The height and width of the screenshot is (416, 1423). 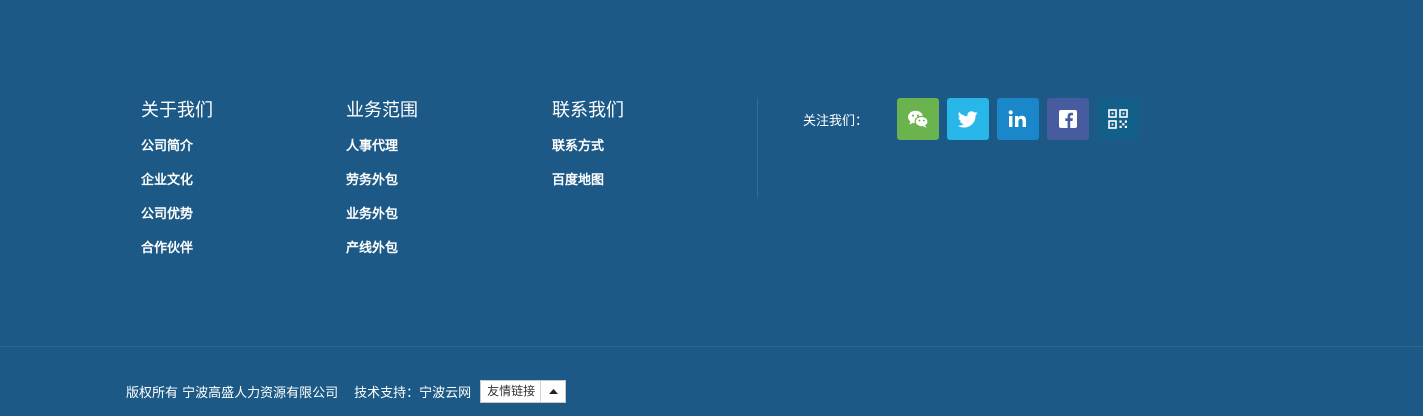 What do you see at coordinates (372, 180) in the screenshot?
I see `link-labor-outsourcing: 劳务外包` at bounding box center [372, 180].